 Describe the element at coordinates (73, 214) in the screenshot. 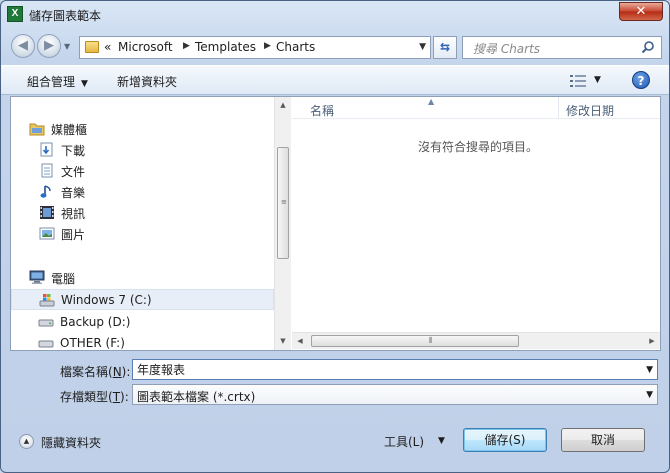

I see `nav-label: 視訊` at that location.